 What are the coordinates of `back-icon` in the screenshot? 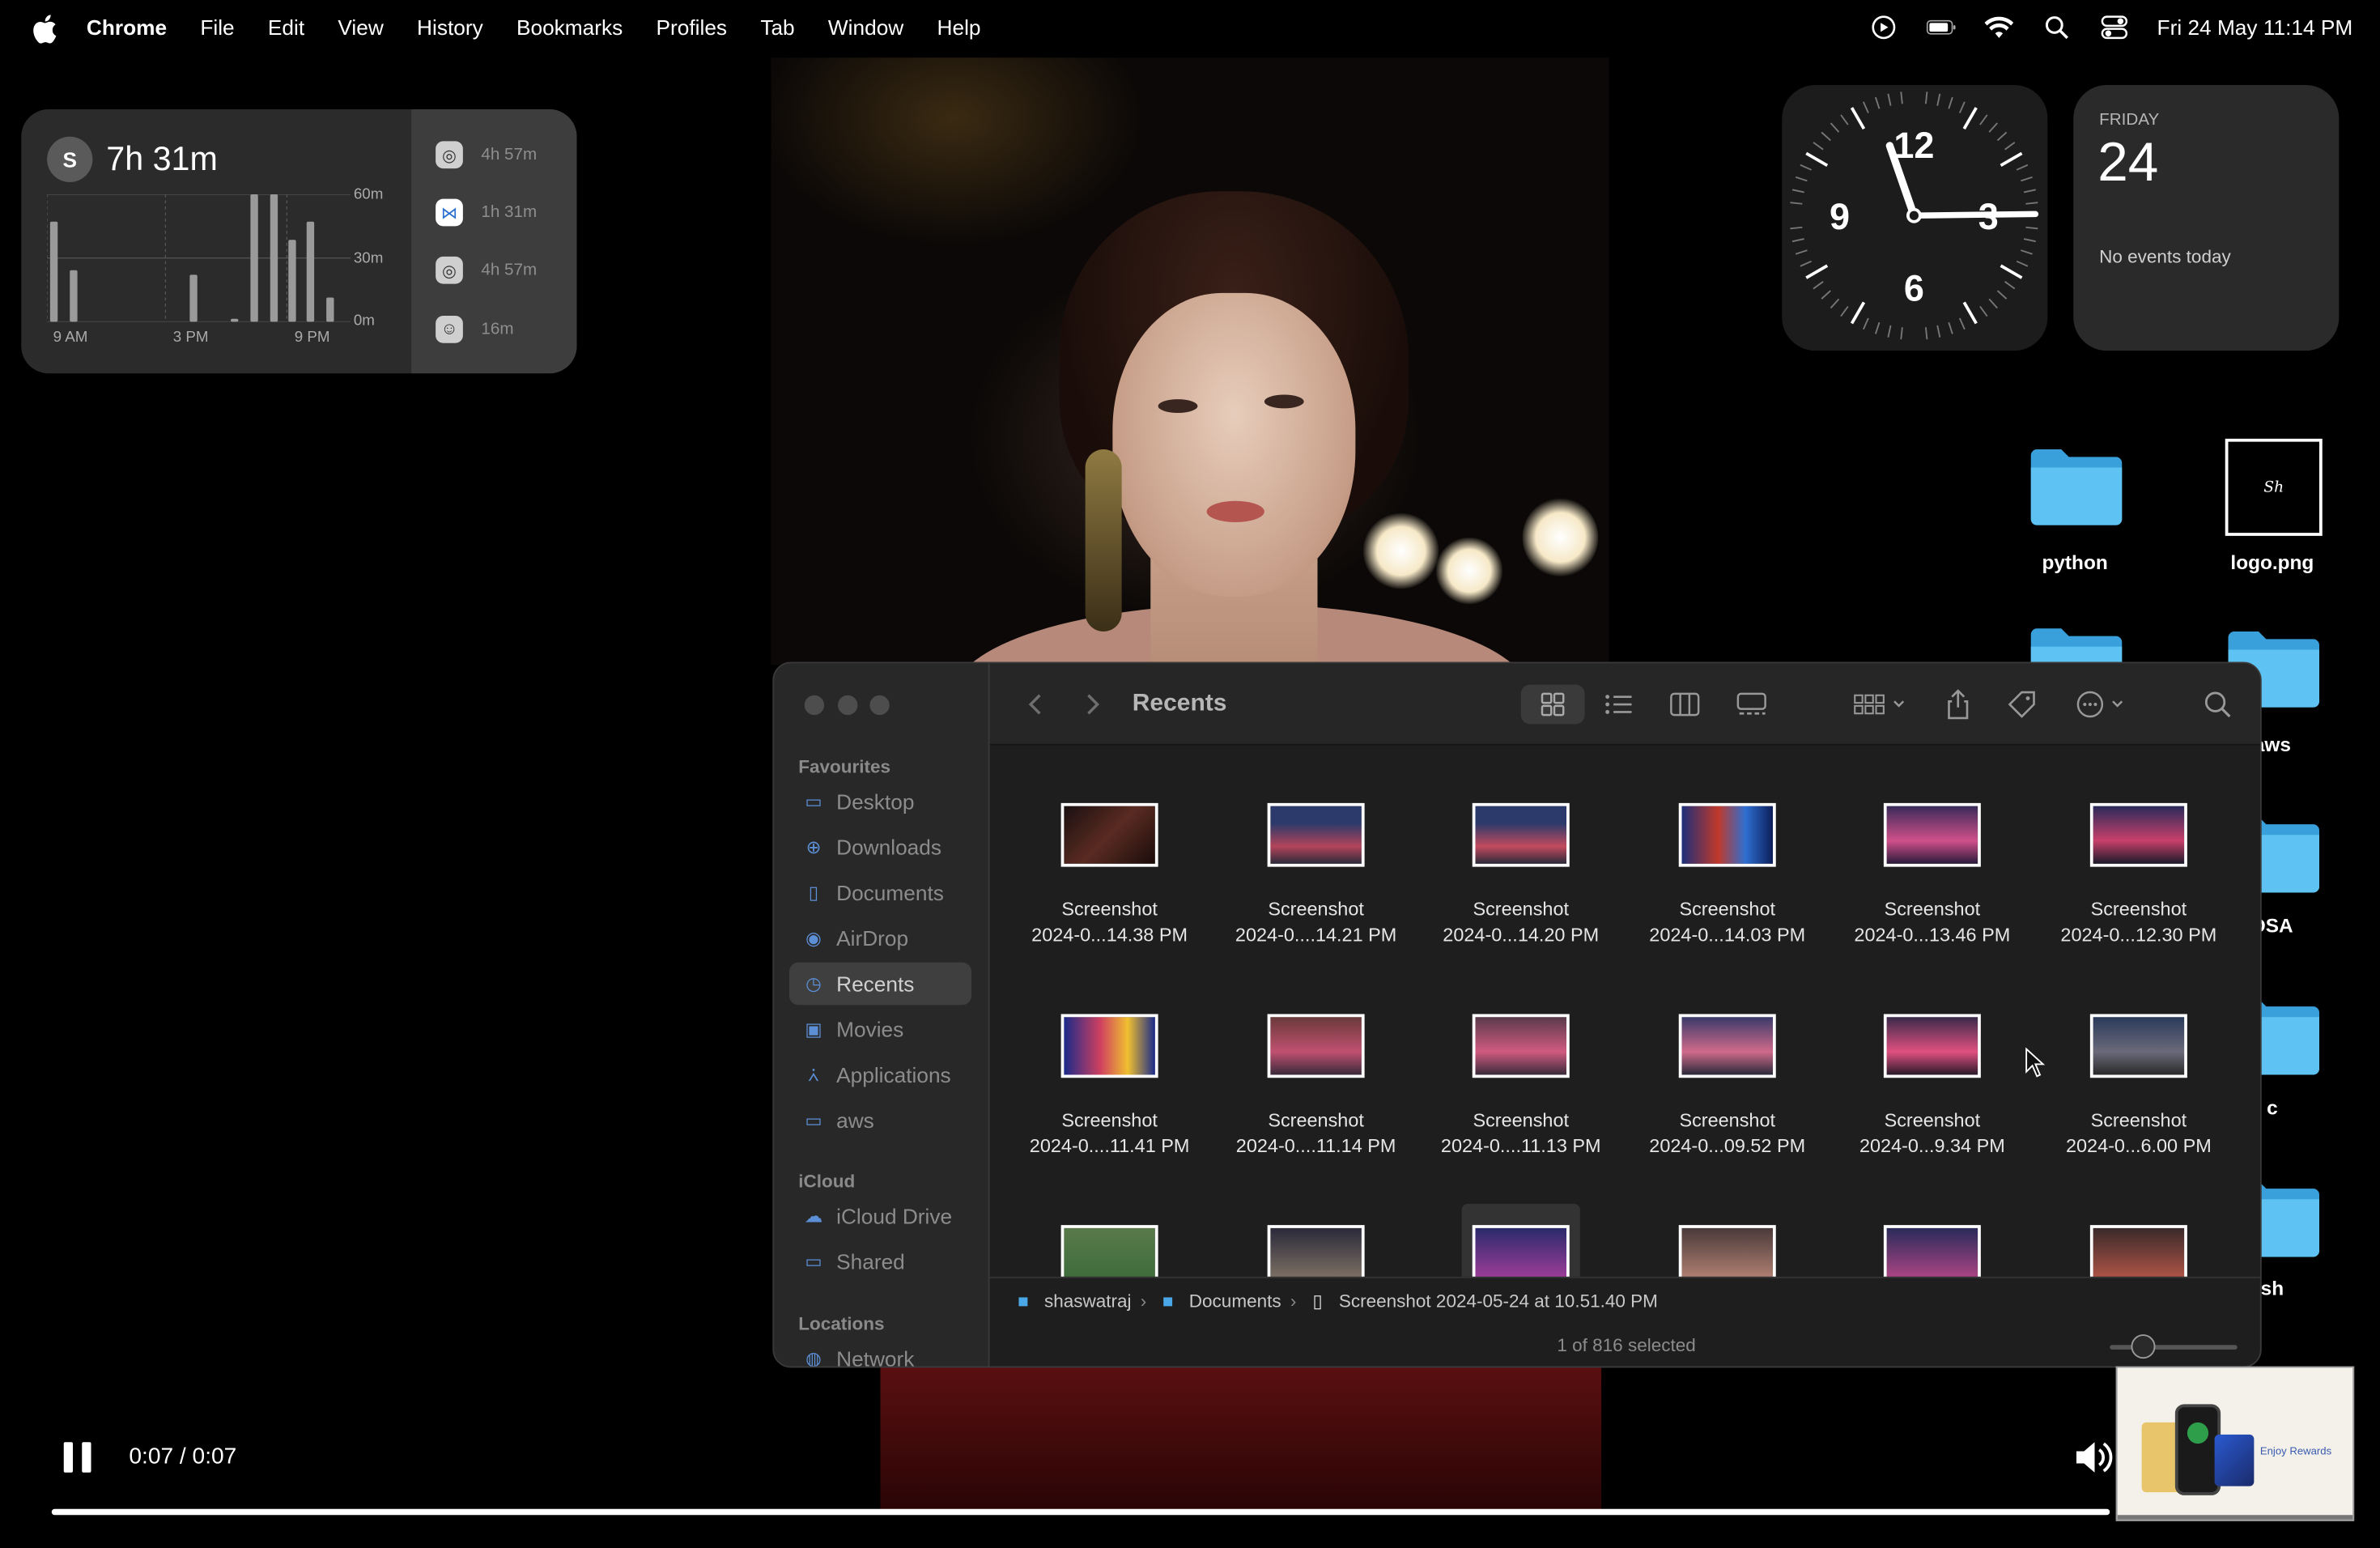 It's located at (1035, 705).